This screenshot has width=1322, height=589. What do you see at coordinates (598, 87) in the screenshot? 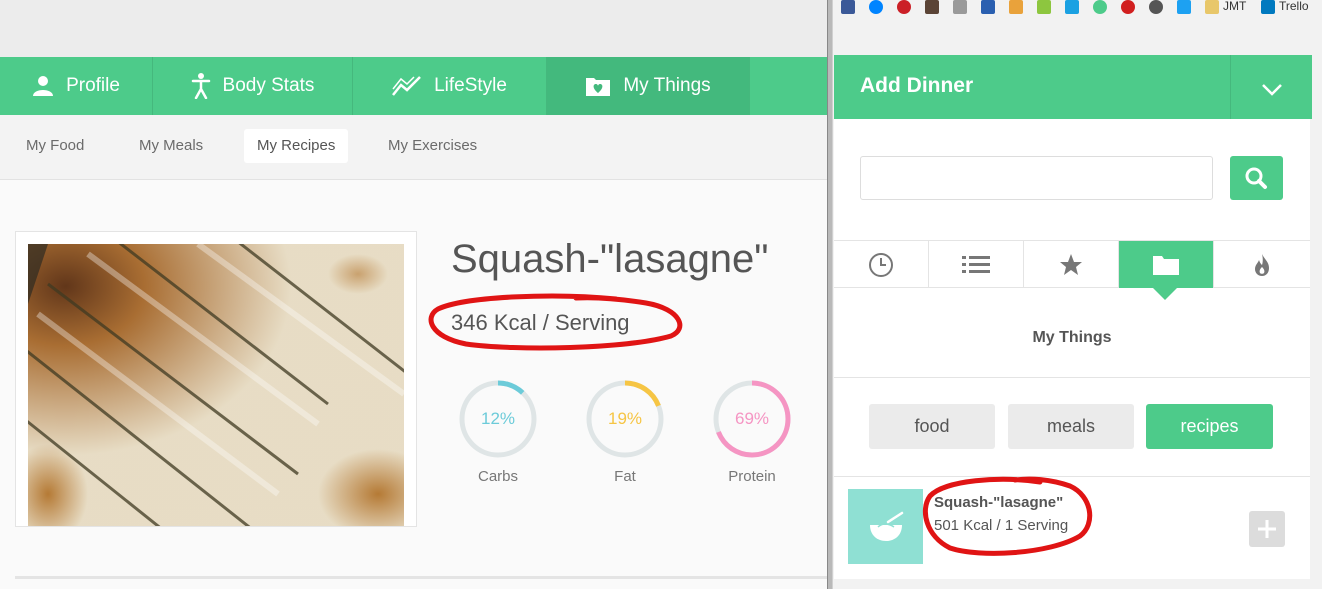
I see `folder-heart-icon` at bounding box center [598, 87].